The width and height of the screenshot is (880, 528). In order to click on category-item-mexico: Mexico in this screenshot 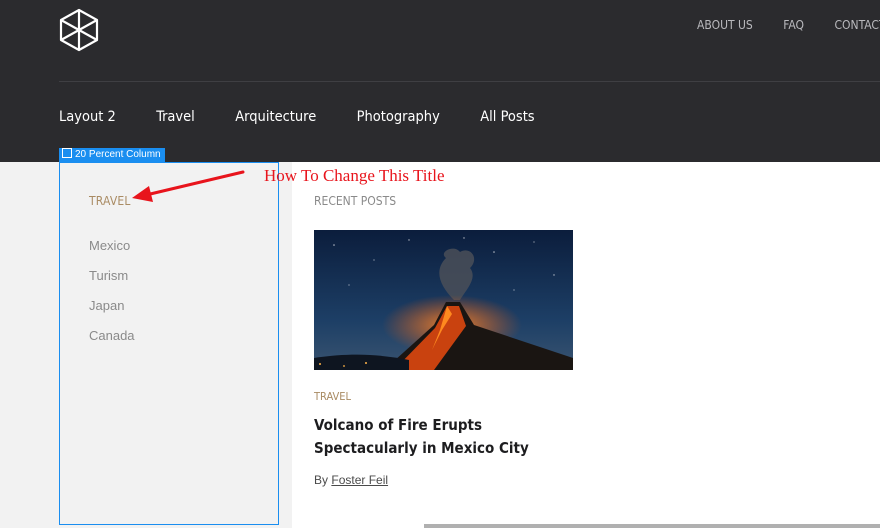, I will do `click(112, 253)`.